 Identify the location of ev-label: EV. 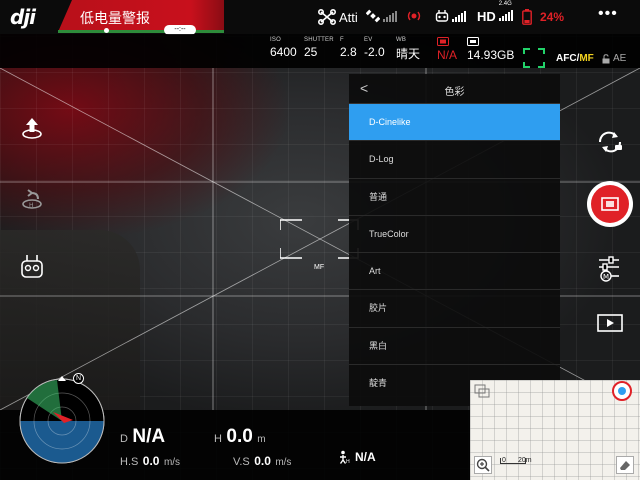
(368, 40).